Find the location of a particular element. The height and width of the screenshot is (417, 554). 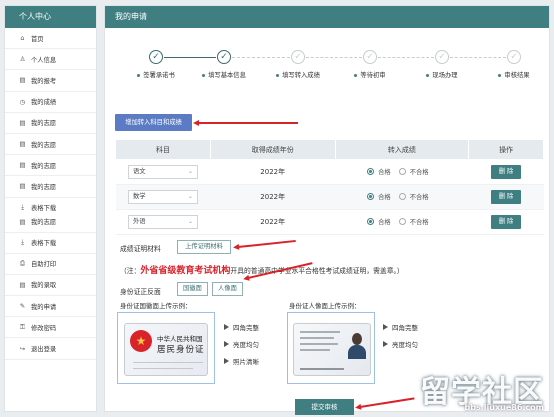

subject-select: 外语 ⌄ is located at coordinates (162, 222).